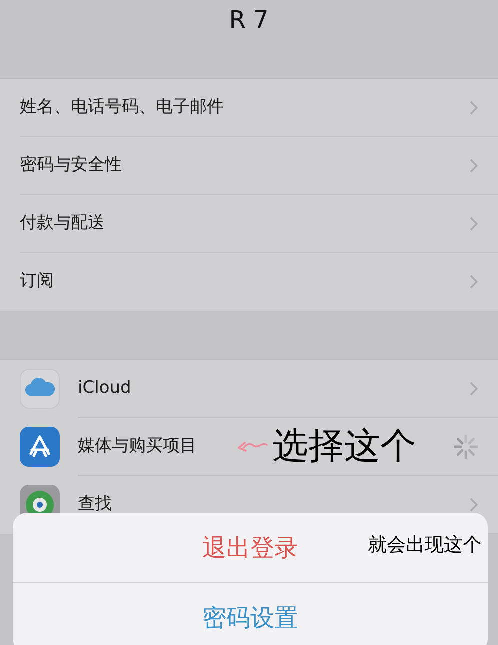  Describe the element at coordinates (259, 108) in the screenshot. I see `settings-row: 姓名、电话号码、电子邮件` at that location.